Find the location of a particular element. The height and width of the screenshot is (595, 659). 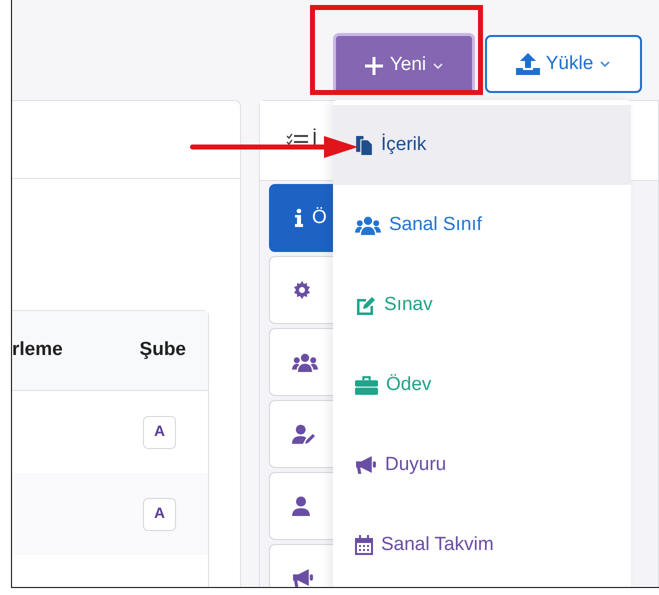

menu-item: İçerik is located at coordinates (482, 145).